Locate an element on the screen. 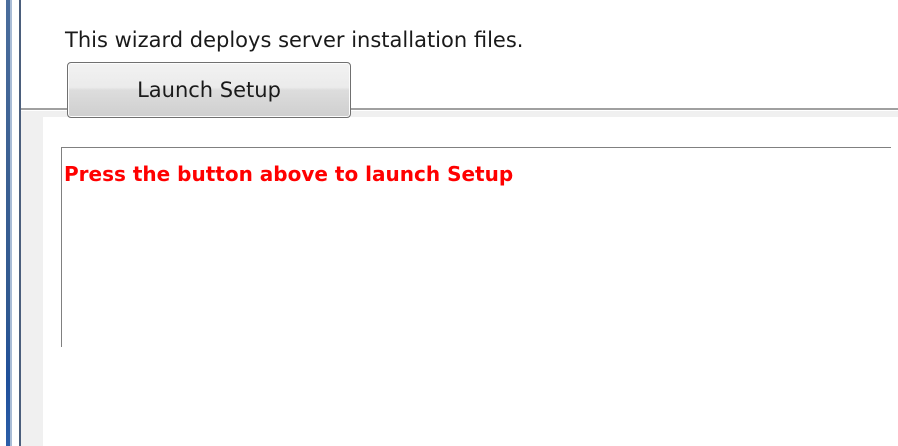 The height and width of the screenshot is (446, 898). launch-setup-button: Launch Setup is located at coordinates (209, 90).